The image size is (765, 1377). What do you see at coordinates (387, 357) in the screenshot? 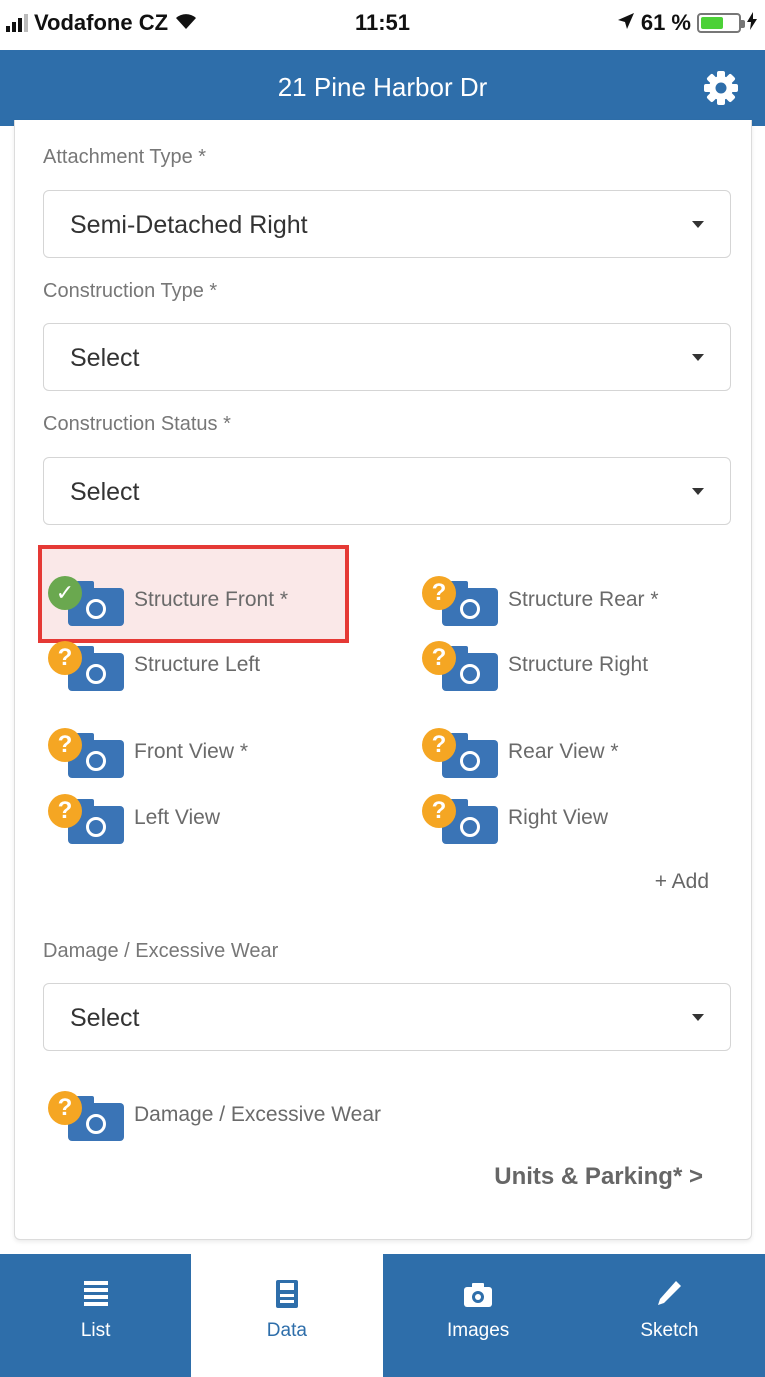
I see `construction-type-select: Select` at bounding box center [387, 357].